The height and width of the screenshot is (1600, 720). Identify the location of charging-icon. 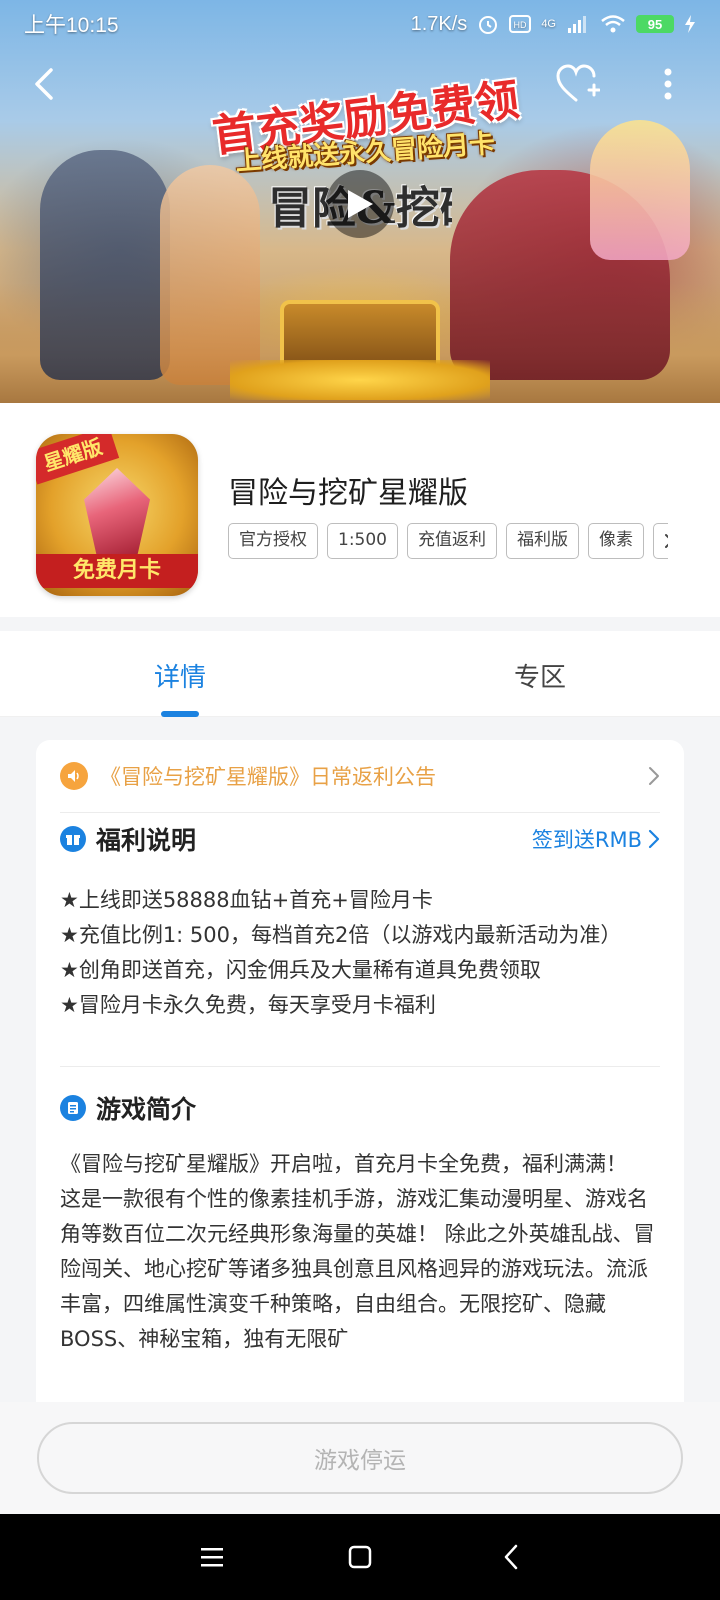
(690, 24).